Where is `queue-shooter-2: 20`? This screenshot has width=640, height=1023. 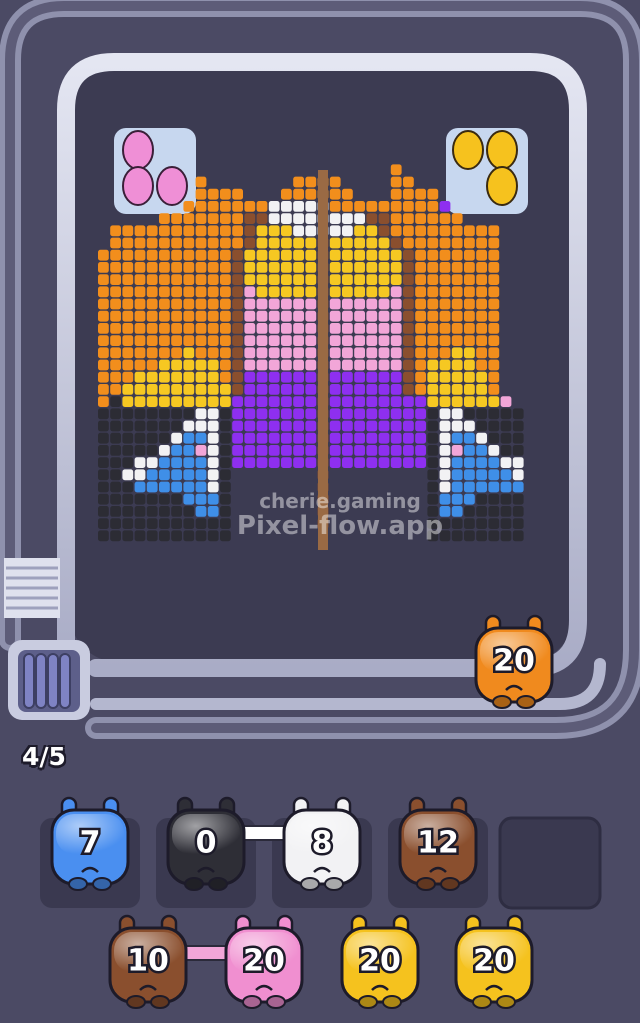 queue-shooter-2: 20 is located at coordinates (264, 961).